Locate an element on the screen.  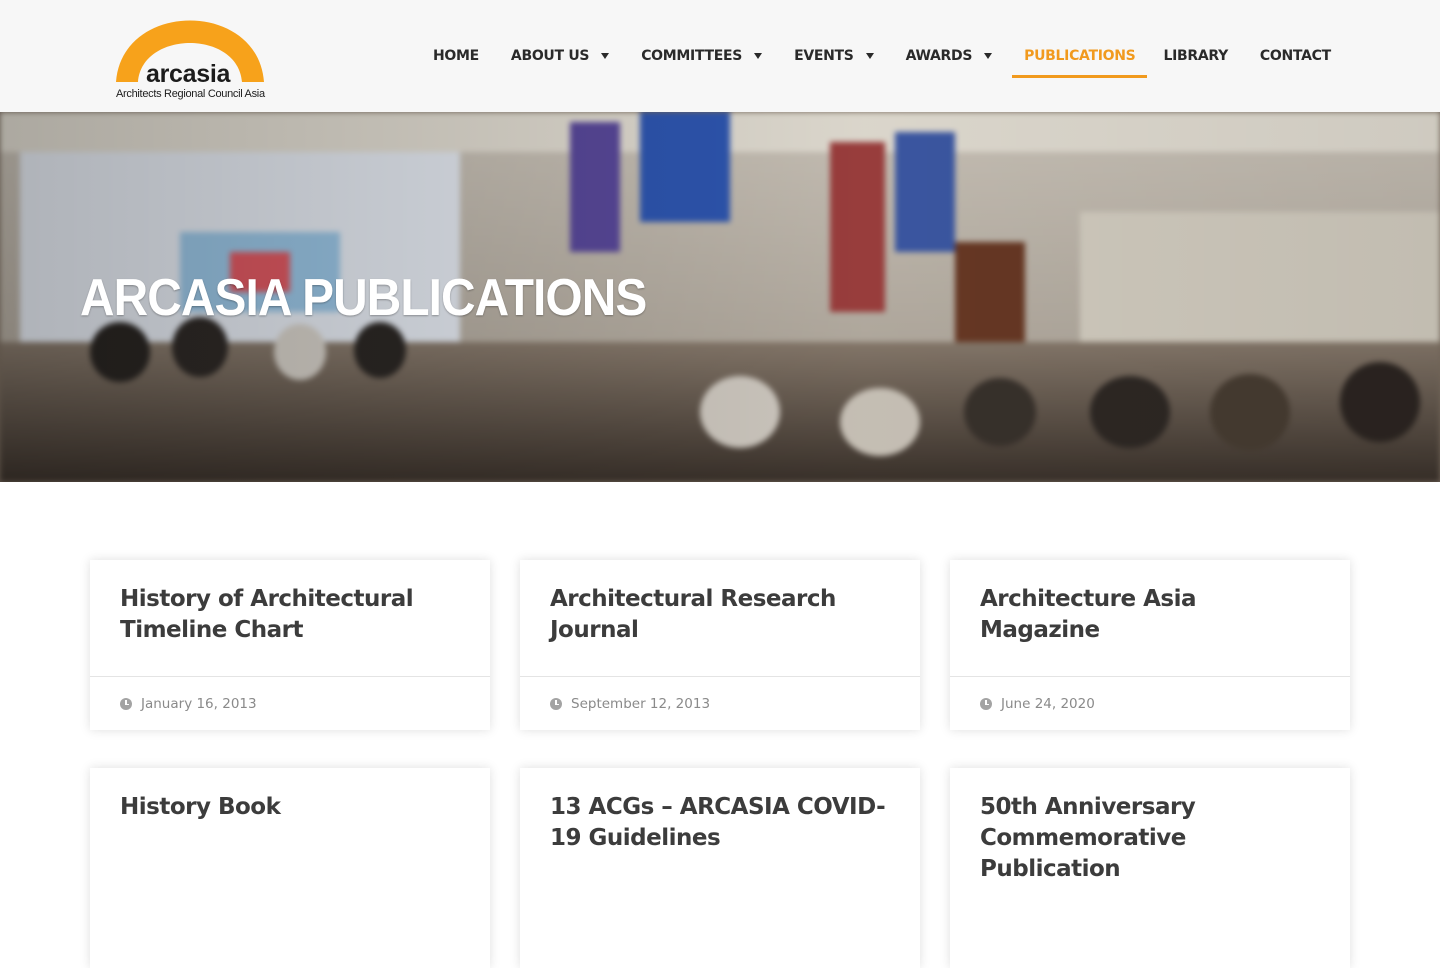
publication-date: January 16, 2013 is located at coordinates (199, 703).